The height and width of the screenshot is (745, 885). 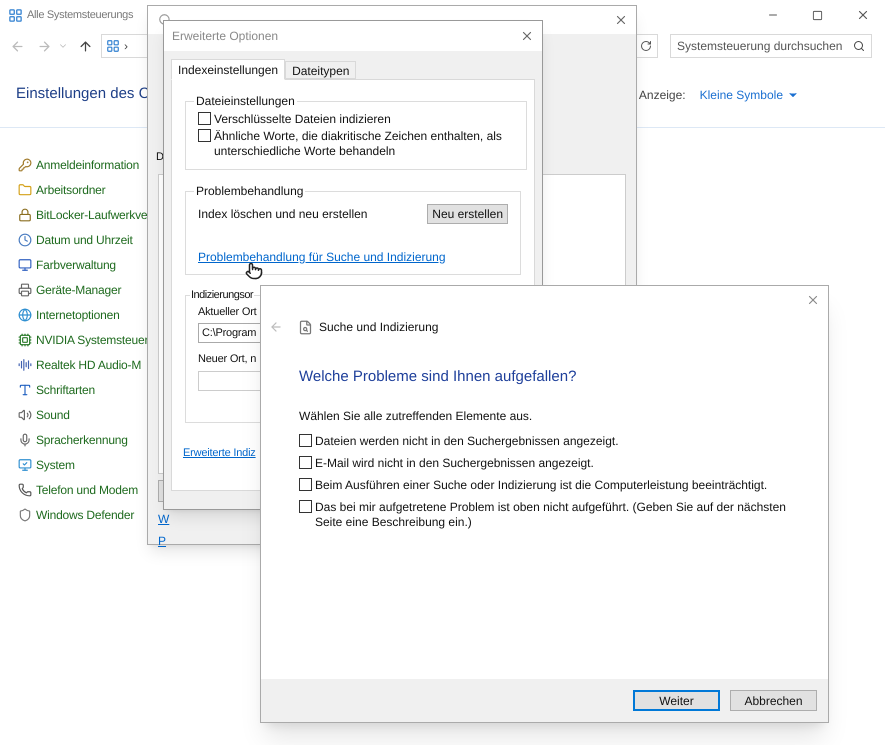 What do you see at coordinates (160, 157) in the screenshot?
I see `section-label: D` at bounding box center [160, 157].